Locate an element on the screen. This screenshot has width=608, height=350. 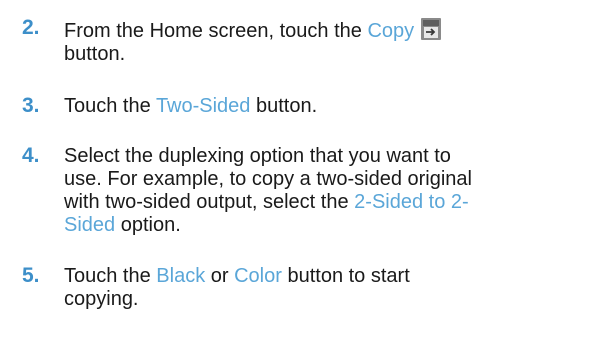
step-line: button. is located at coordinates (95, 54).